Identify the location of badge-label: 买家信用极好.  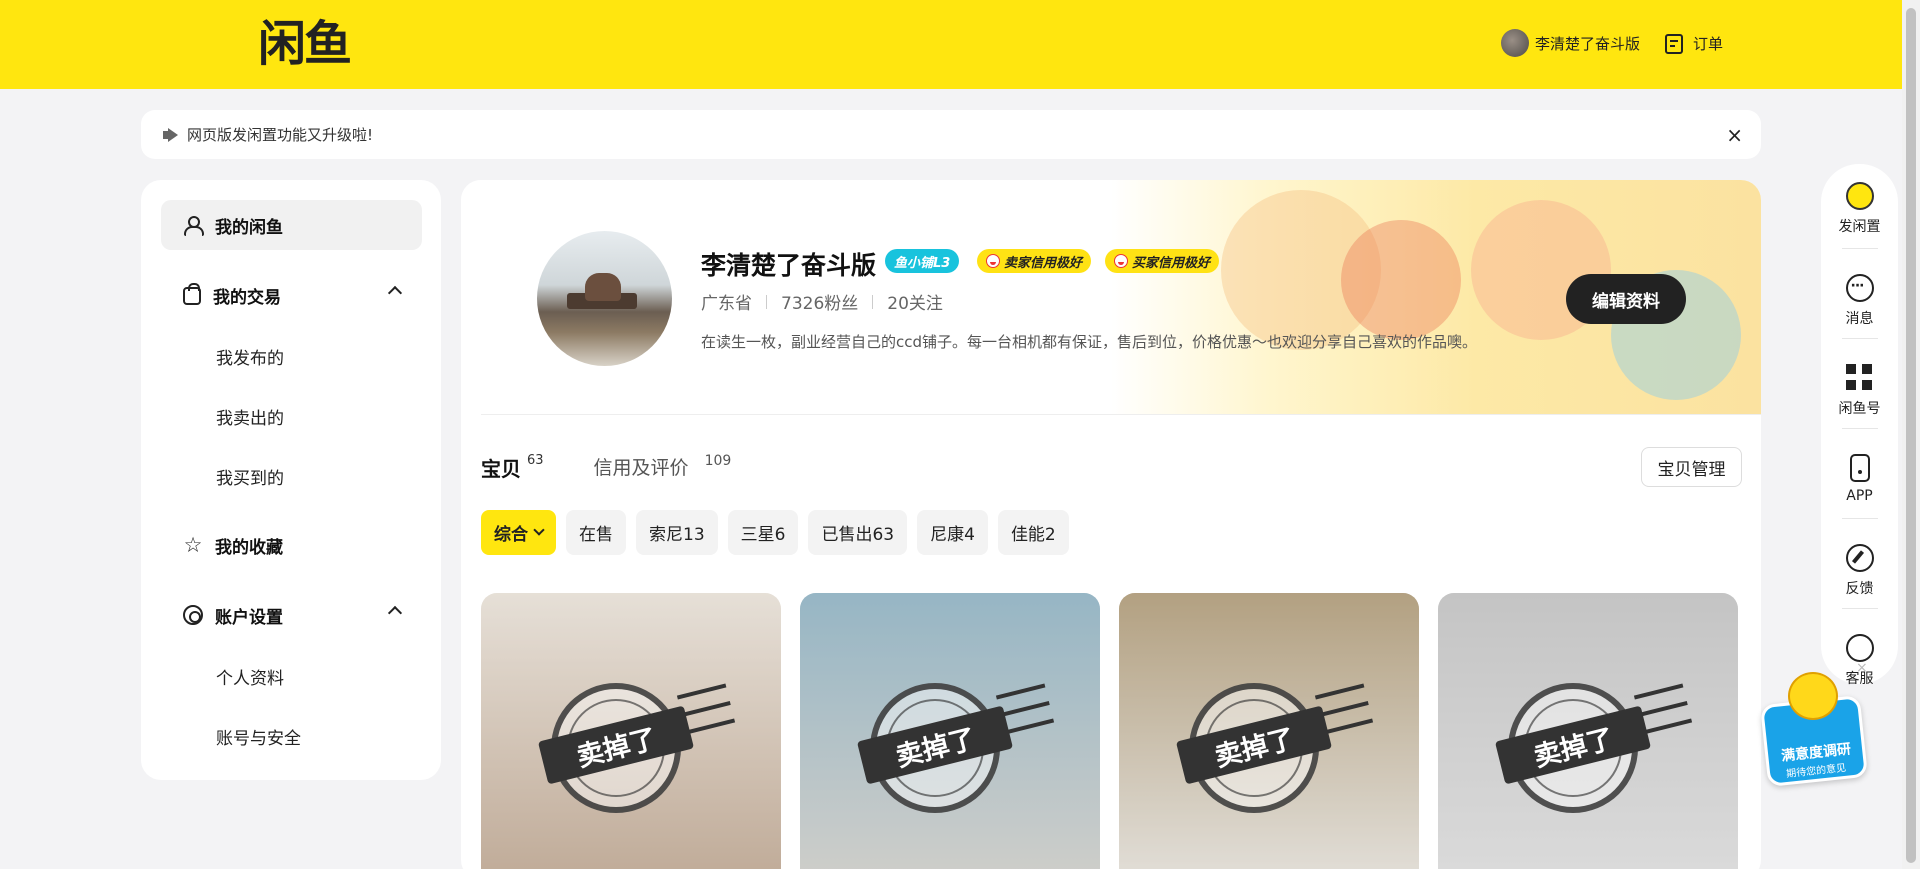
(1171, 263).